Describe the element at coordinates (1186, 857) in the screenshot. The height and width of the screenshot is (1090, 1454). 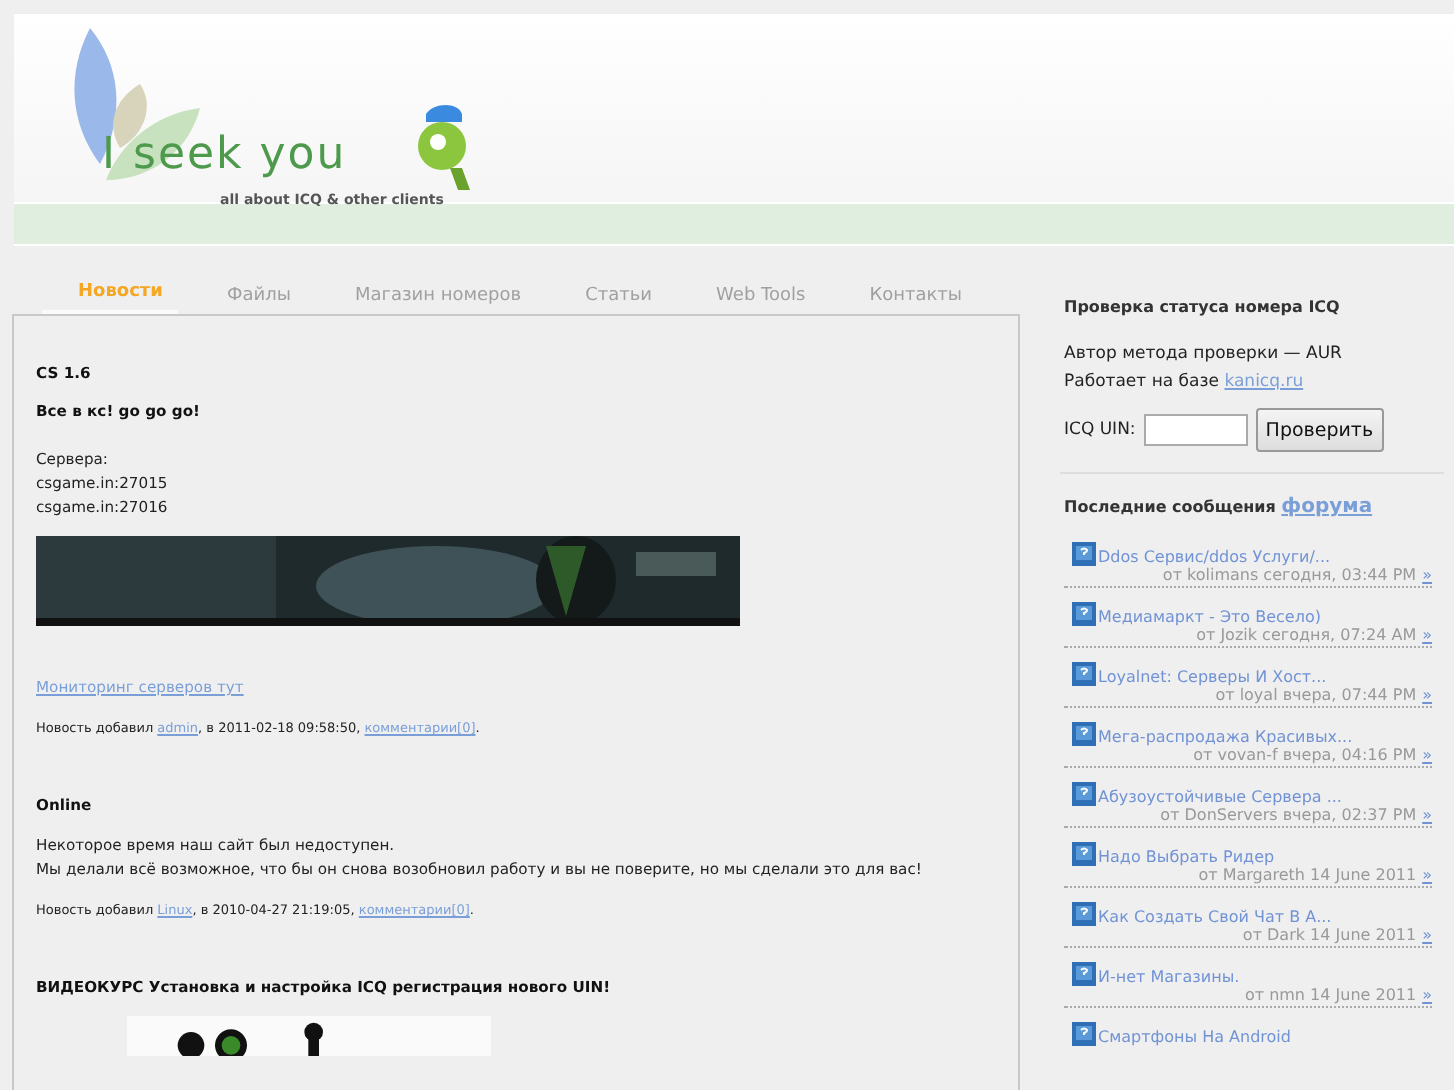
I see `forum-post-link: Надо Выбрать Ридер` at that location.